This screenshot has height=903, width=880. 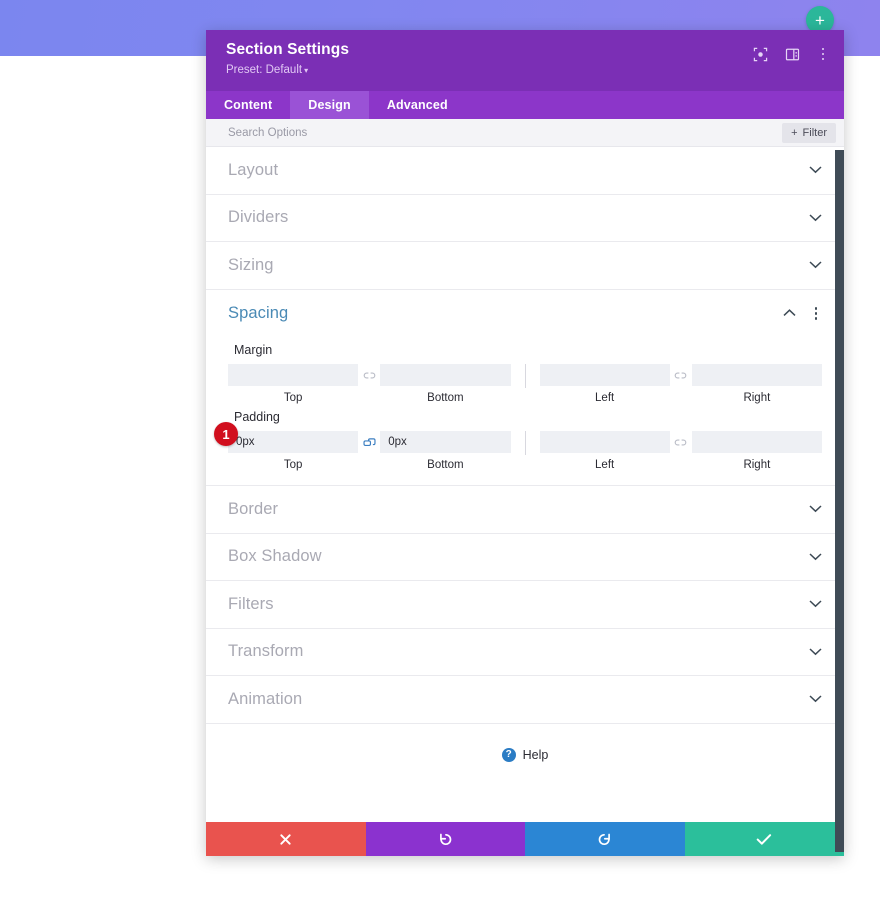 What do you see at coordinates (525, 60) in the screenshot?
I see `modal-header: Section Settings Preset: Default ▾` at bounding box center [525, 60].